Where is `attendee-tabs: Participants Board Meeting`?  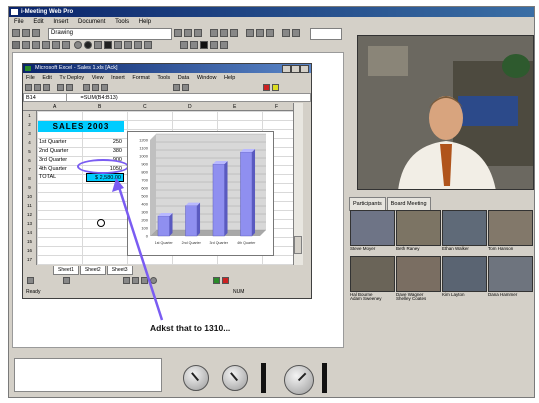 attendee-tabs: Participants Board Meeting is located at coordinates (442, 204).